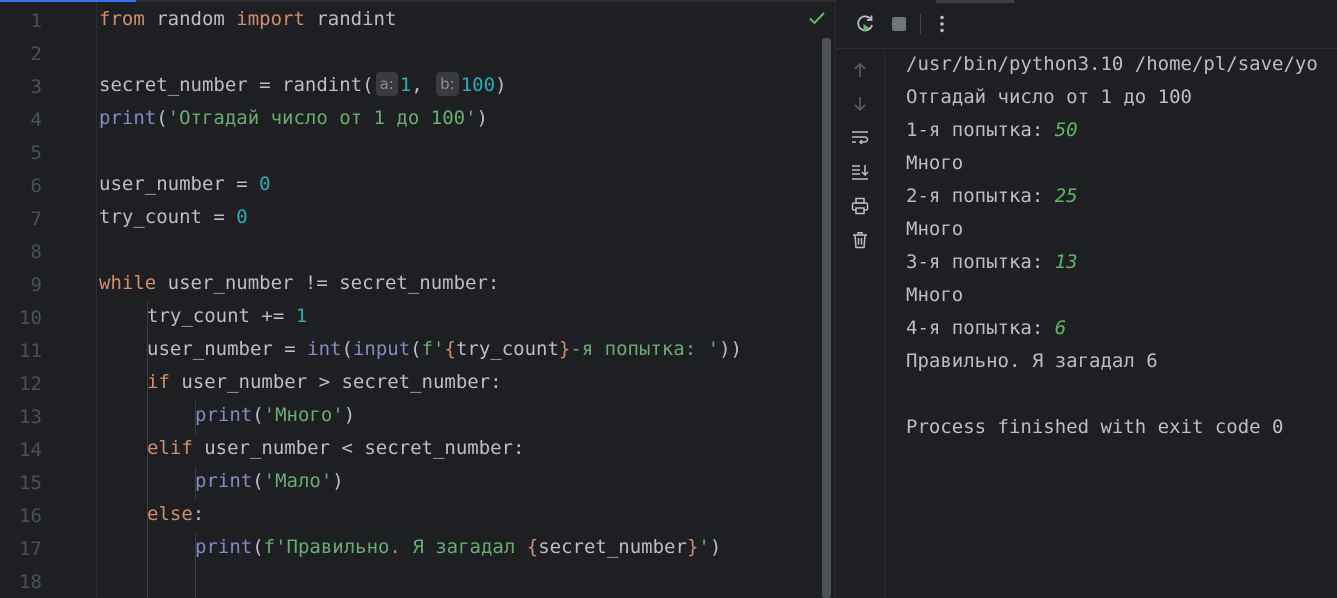 The height and width of the screenshot is (598, 1337). Describe the element at coordinates (30, 549) in the screenshot. I see `line-number: 17` at that location.